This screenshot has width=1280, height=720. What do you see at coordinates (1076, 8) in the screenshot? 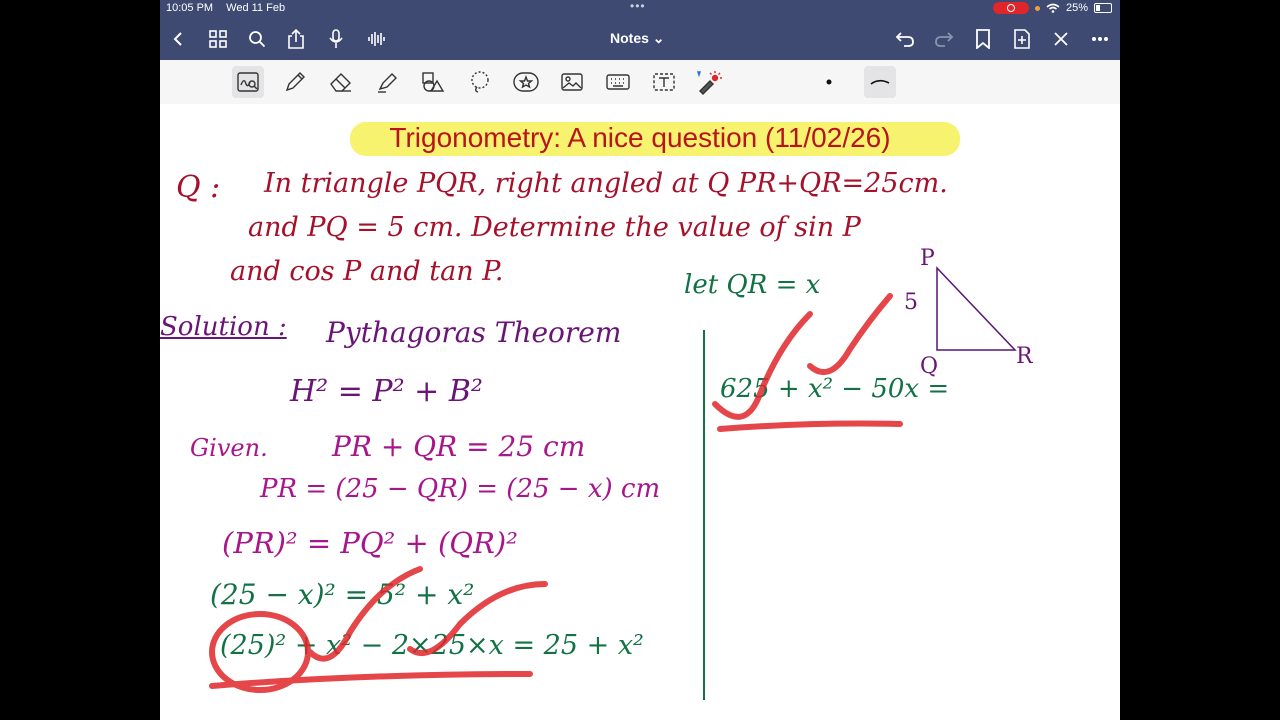
I see `battery-percent: 25%` at bounding box center [1076, 8].